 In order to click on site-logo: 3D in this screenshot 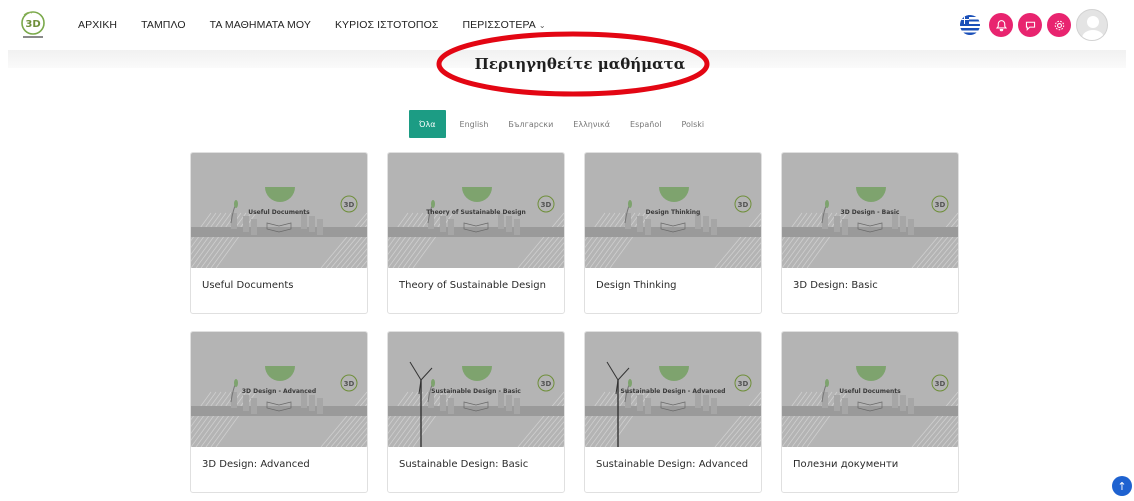, I will do `click(33, 25)`.